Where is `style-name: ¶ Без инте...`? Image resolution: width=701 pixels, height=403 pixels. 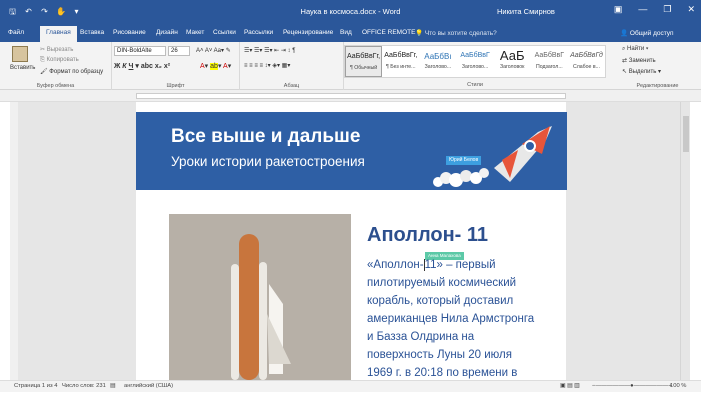
style-name: ¶ Без инте... is located at coordinates (401, 67).